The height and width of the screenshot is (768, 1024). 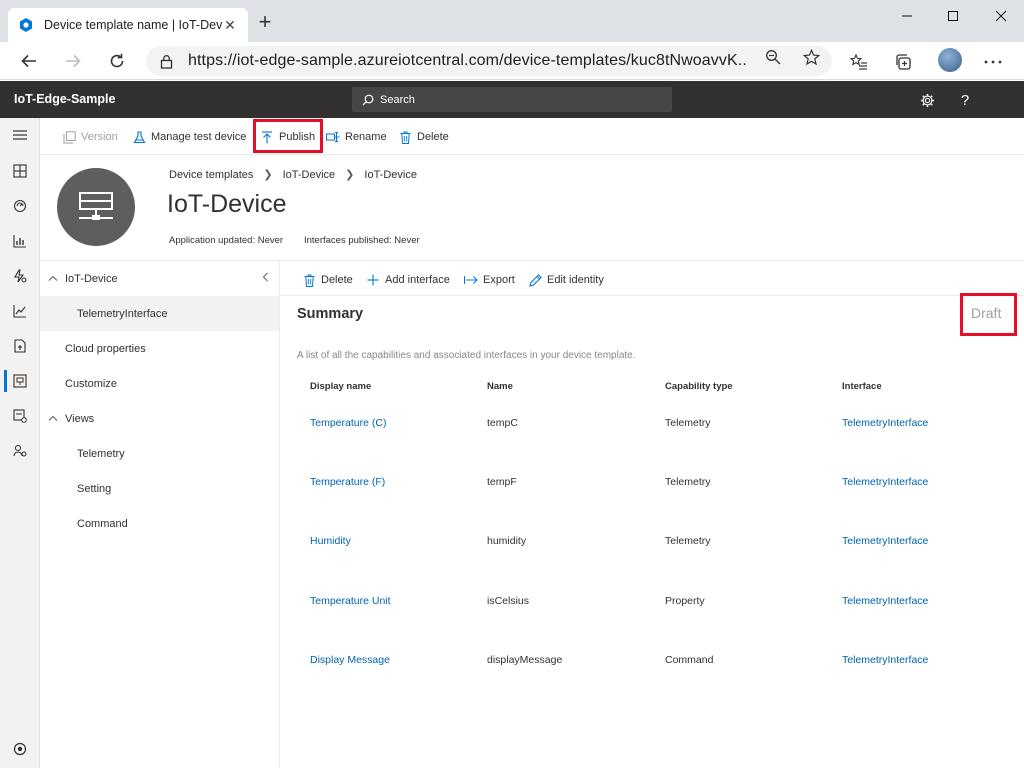 I want to click on summary-title: Summary, so click(x=330, y=314).